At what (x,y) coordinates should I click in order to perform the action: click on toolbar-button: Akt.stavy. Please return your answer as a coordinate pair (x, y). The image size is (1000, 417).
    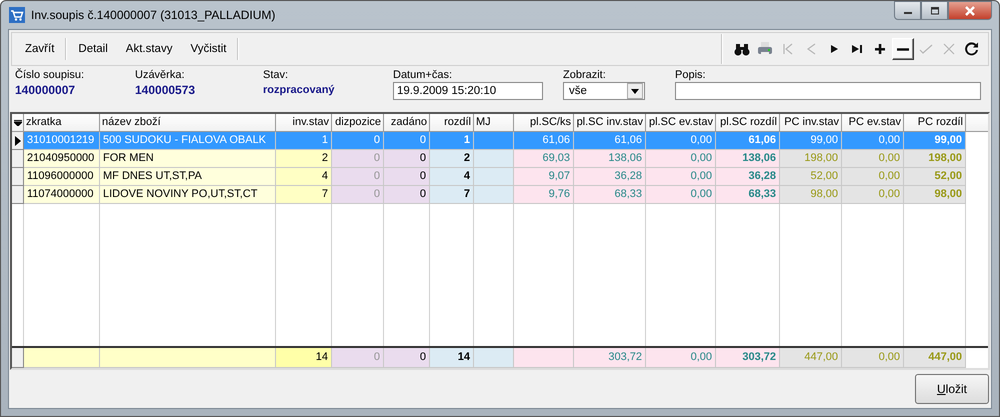
    Looking at the image, I should click on (149, 49).